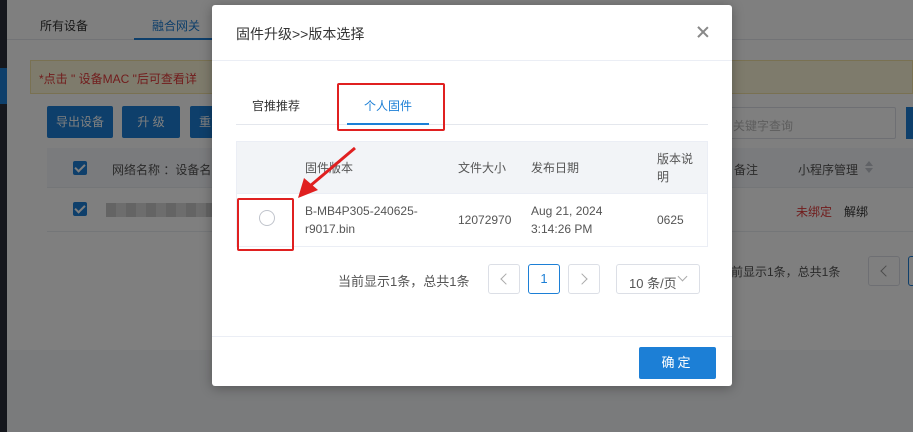 The height and width of the screenshot is (432, 913). I want to click on header-size: 文件大小, so click(482, 168).